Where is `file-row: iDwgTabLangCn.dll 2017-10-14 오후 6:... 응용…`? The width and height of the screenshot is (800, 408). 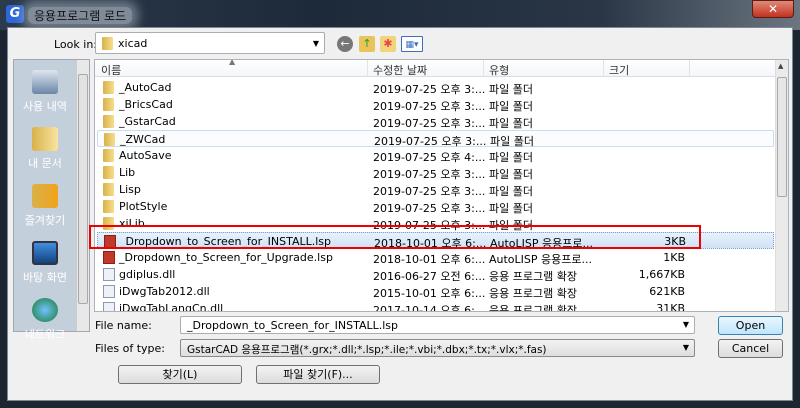
file-row: iDwgTabLangCn.dll 2017-10-14 오후 6:... 응용… is located at coordinates (435, 306).